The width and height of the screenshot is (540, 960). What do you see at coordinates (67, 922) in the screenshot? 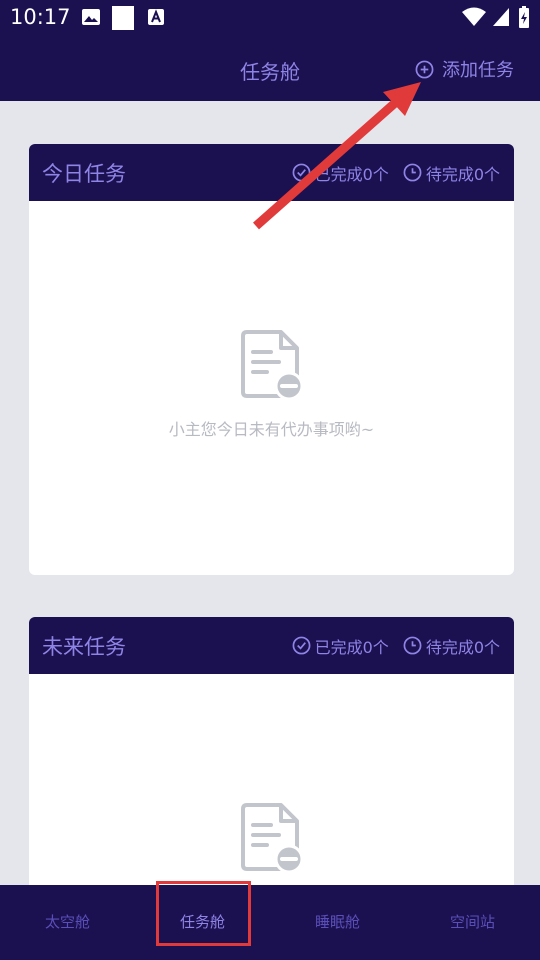
I see `nav-item-space-capsule: 太空舱` at bounding box center [67, 922].